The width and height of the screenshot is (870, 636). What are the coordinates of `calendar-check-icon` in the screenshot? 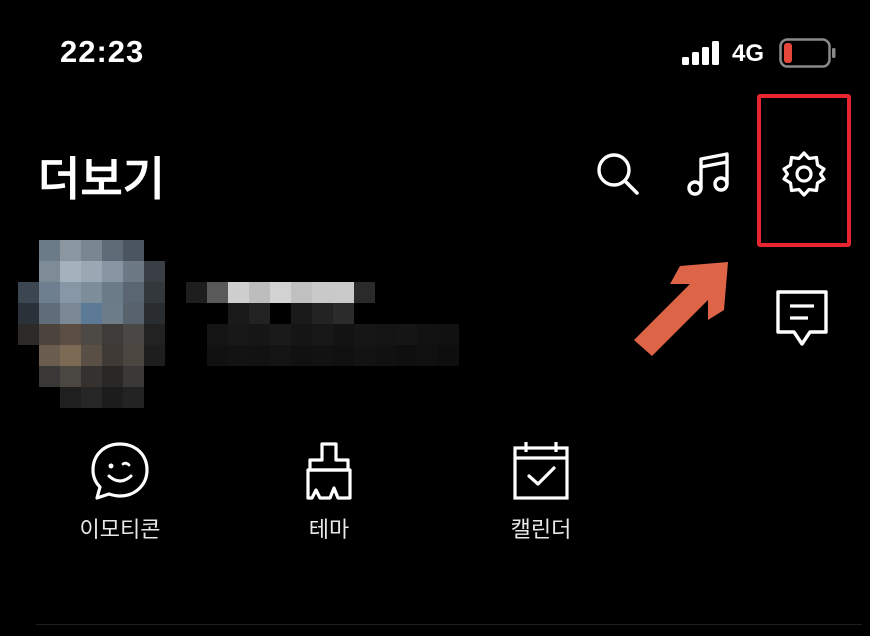 It's located at (541, 471).